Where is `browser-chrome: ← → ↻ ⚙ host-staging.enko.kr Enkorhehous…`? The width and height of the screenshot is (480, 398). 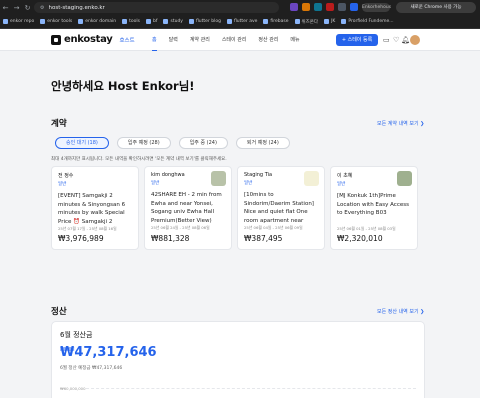
browser-chrome: ← → ↻ ⚙ host-staging.enko.kr Enkorhehous… is located at coordinates (240, 14).